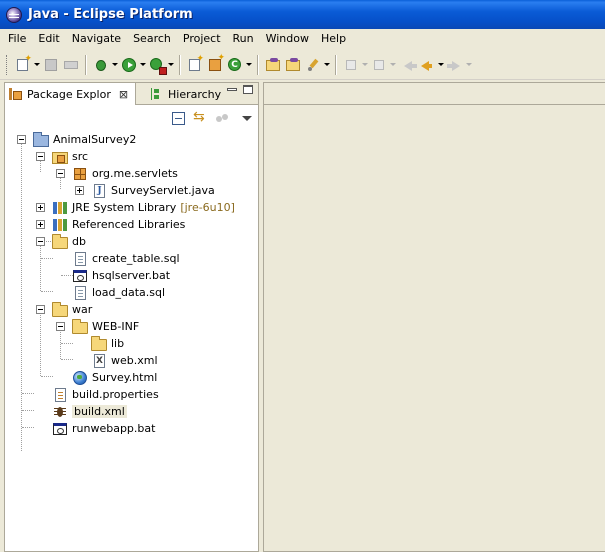 This screenshot has width=605, height=552. What do you see at coordinates (60, 157) in the screenshot?
I see `source-folder-icon` at bounding box center [60, 157].